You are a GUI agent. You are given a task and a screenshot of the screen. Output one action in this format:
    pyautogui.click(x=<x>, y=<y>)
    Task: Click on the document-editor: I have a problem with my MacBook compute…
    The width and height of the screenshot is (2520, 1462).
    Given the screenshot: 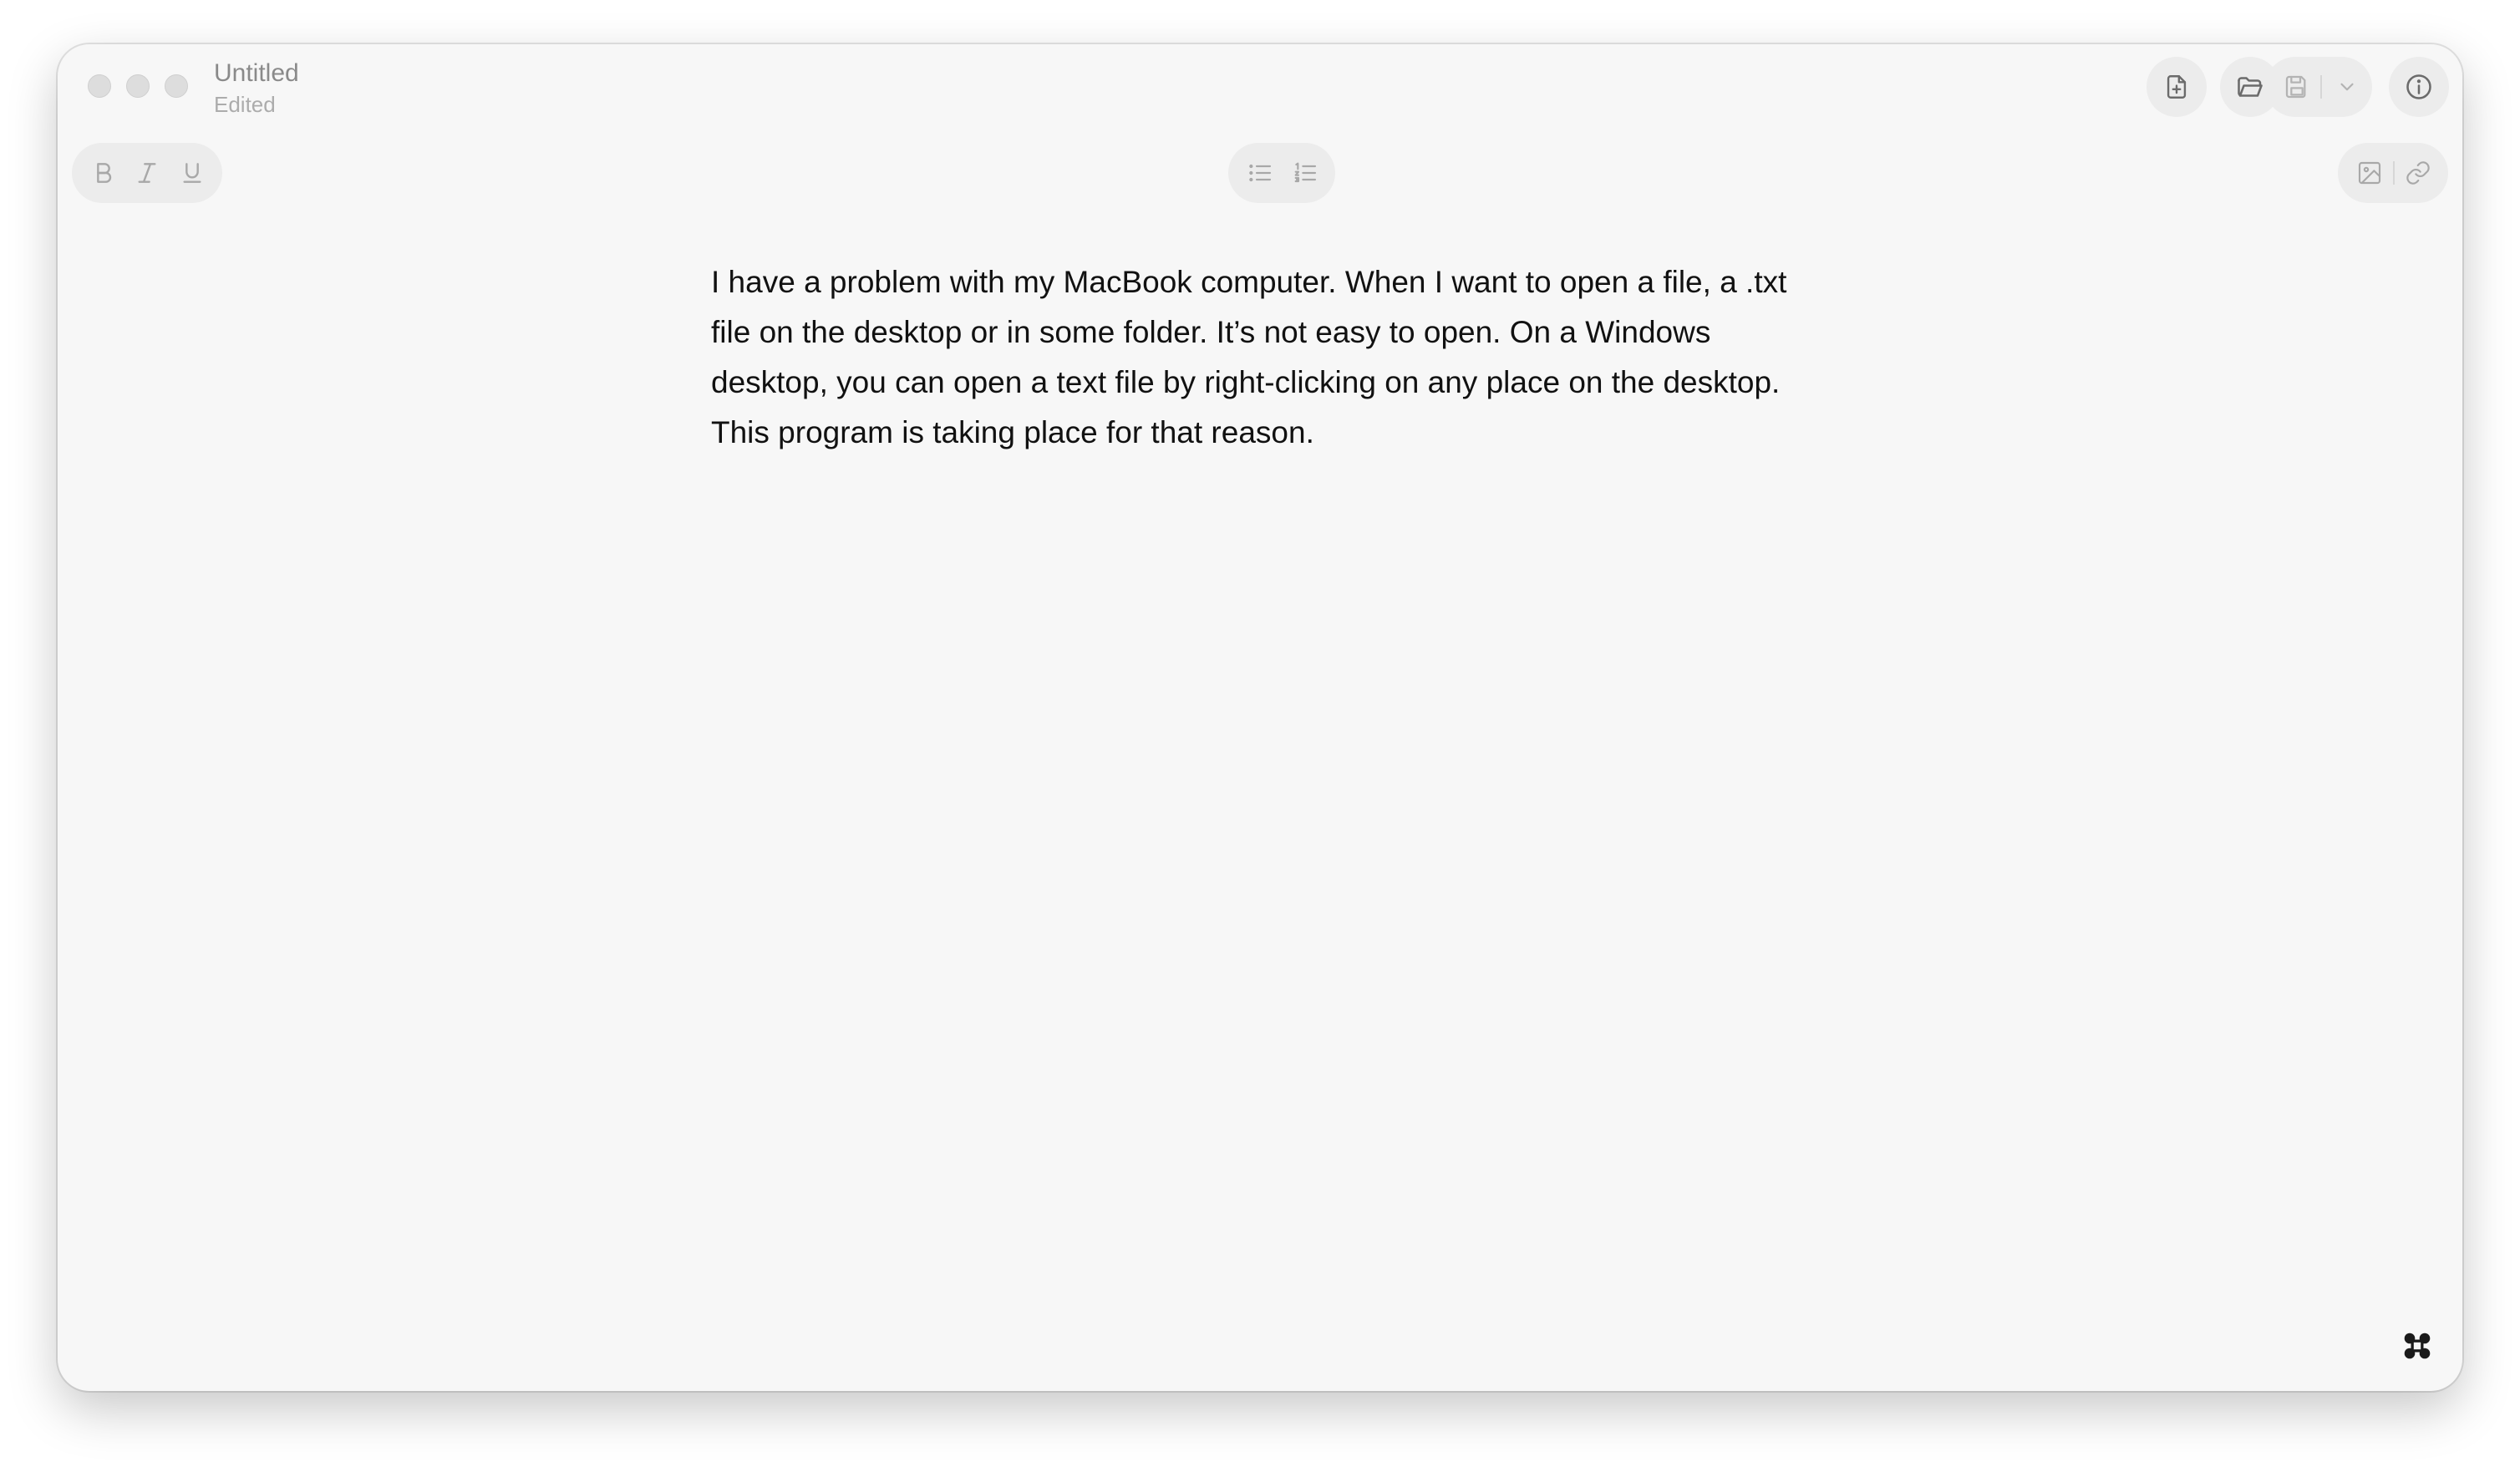 What is the action you would take?
    pyautogui.click(x=1271, y=357)
    